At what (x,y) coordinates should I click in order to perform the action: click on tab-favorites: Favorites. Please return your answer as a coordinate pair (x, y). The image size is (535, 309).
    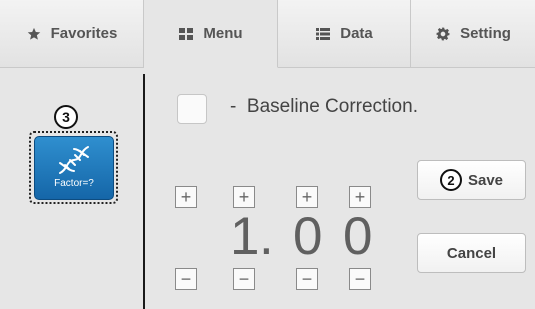
    Looking at the image, I should click on (72, 34).